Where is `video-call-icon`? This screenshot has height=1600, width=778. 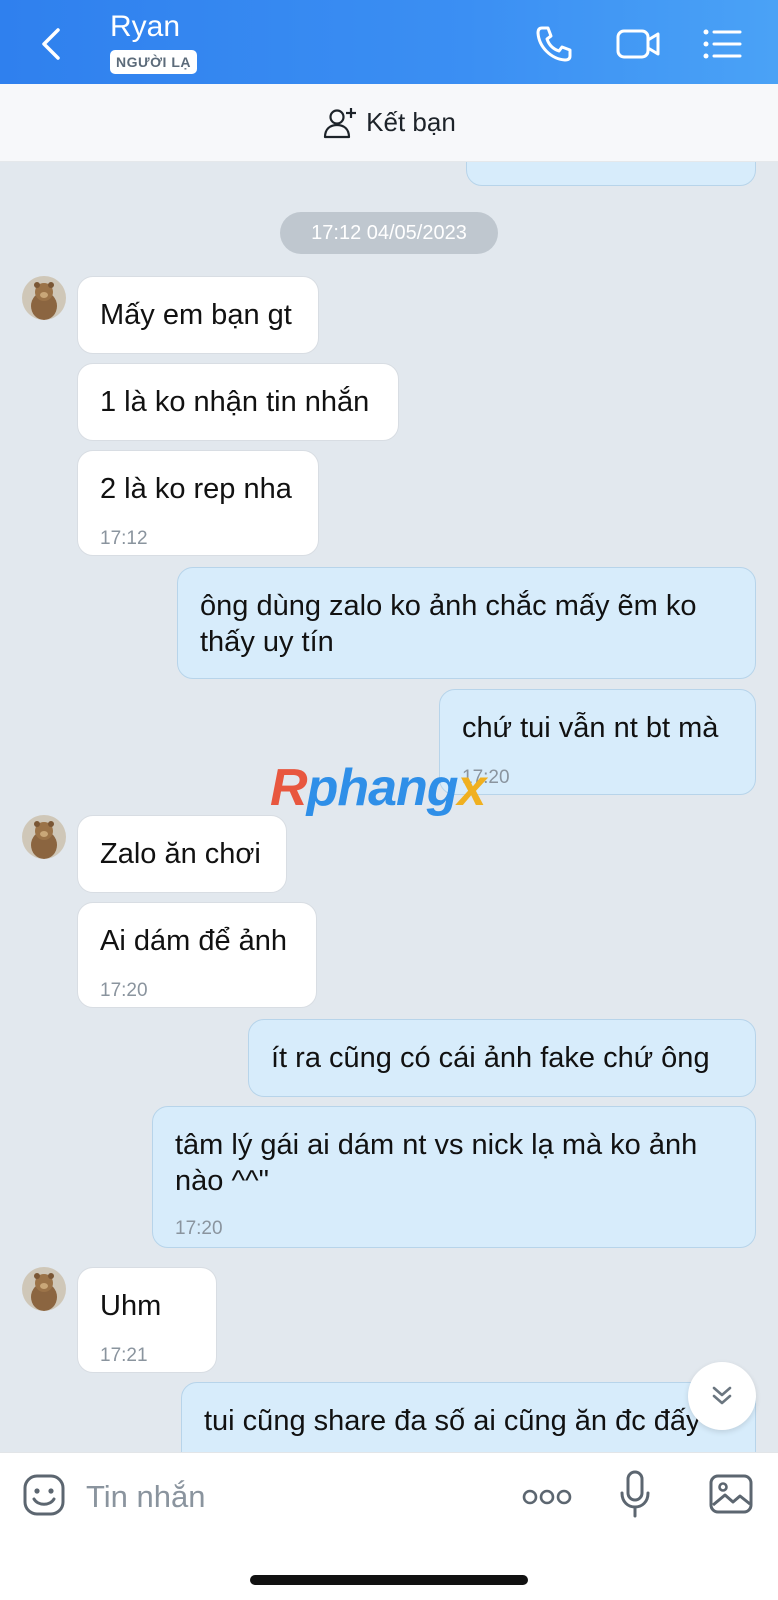 video-call-icon is located at coordinates (638, 44).